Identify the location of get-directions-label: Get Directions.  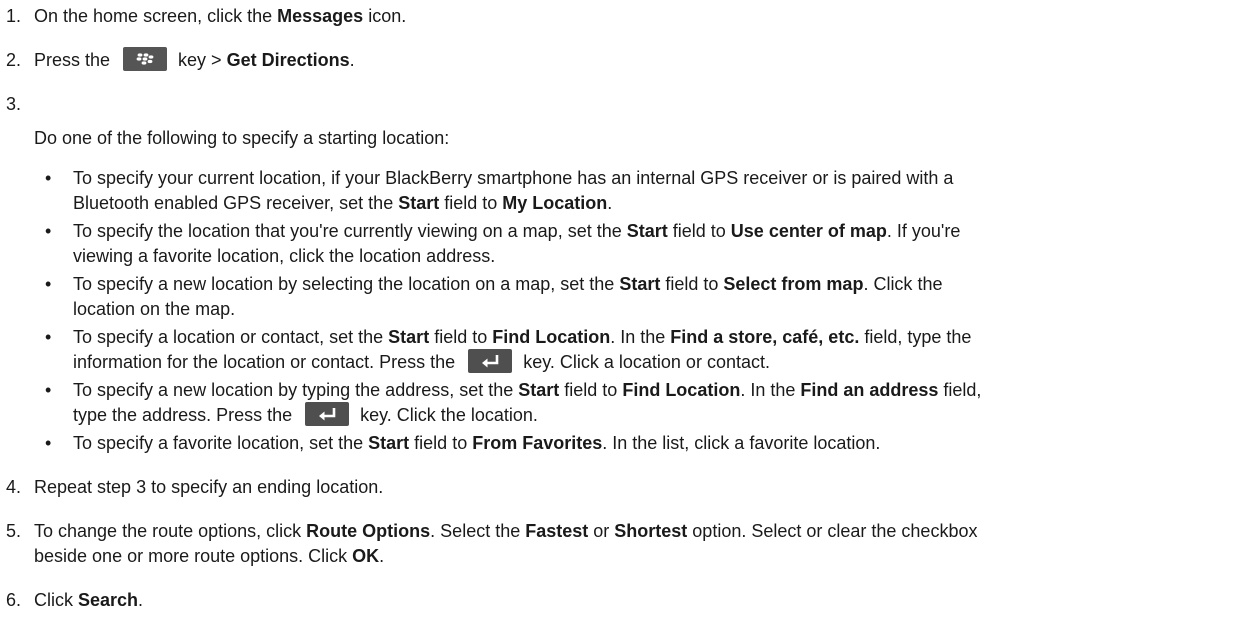
(288, 60).